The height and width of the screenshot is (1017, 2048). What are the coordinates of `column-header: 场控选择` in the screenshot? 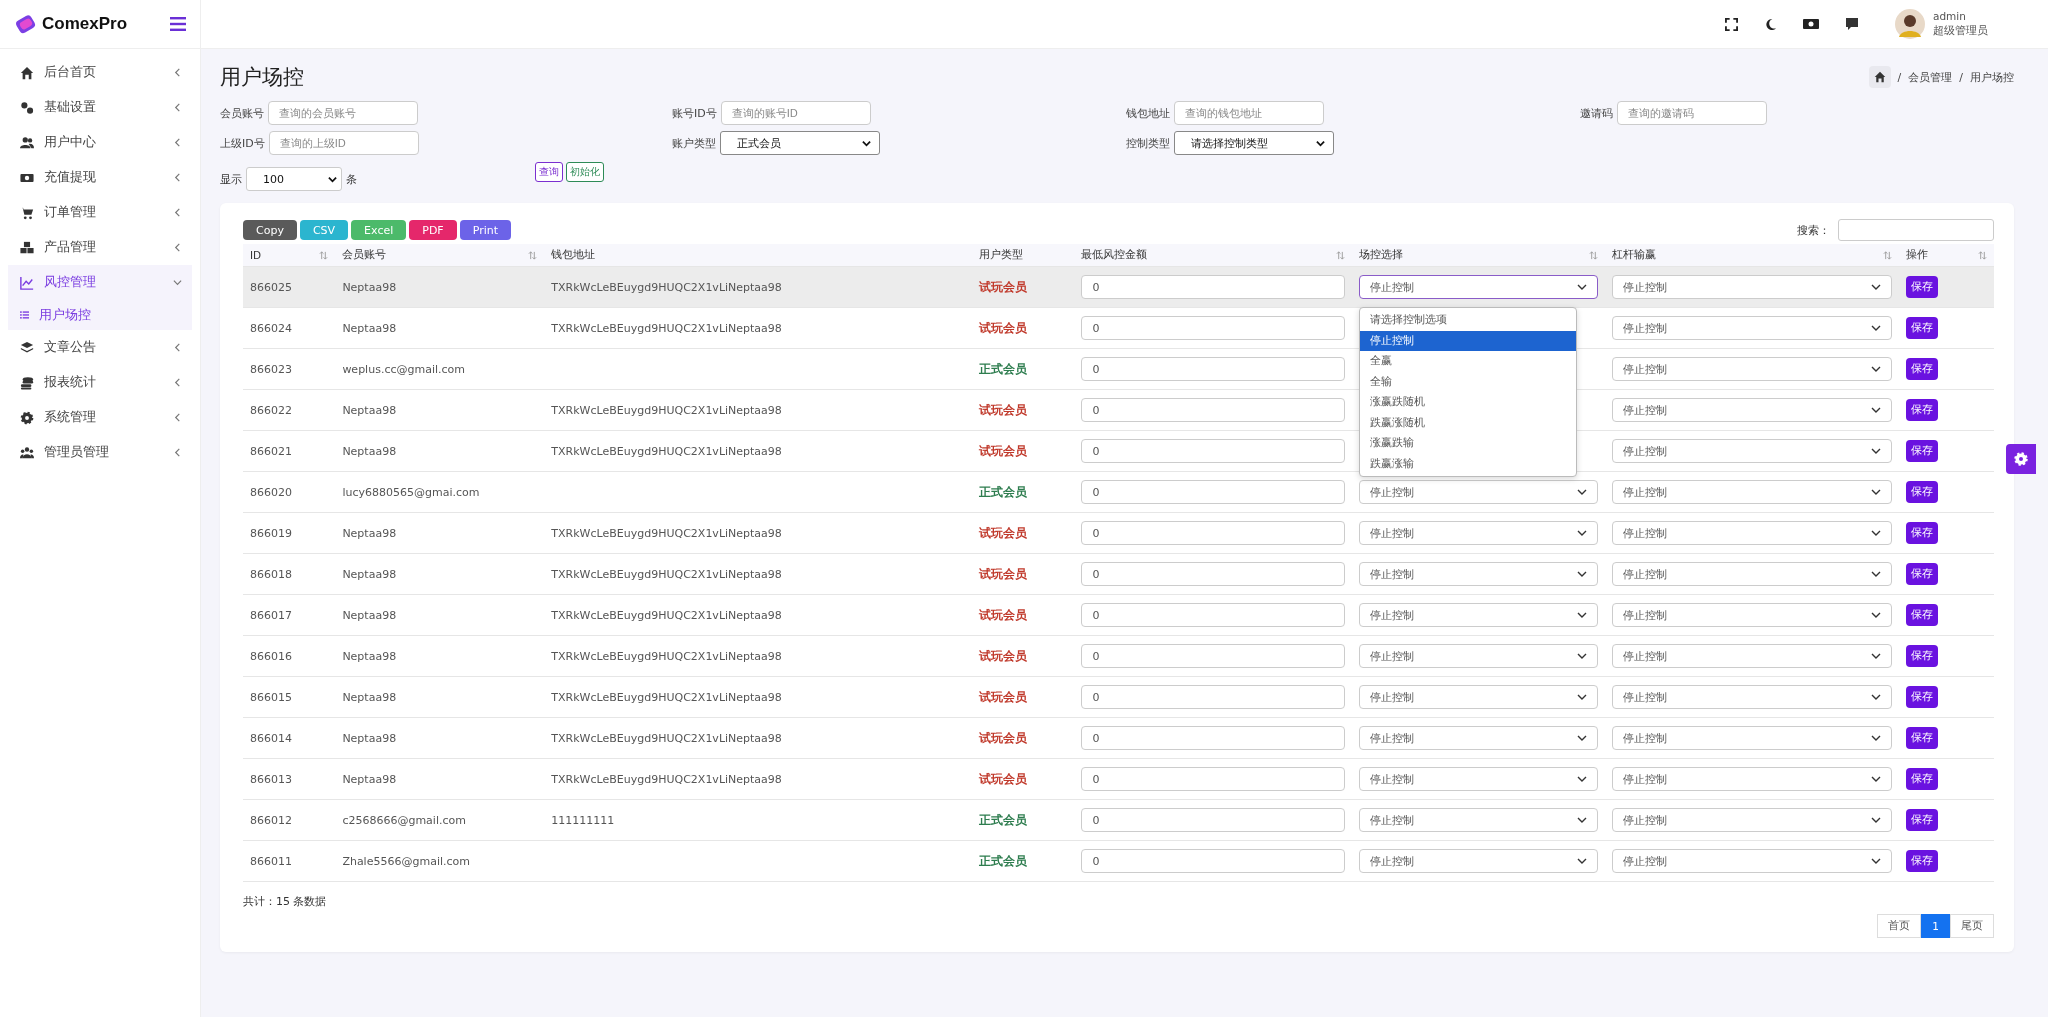 It's located at (1478, 255).